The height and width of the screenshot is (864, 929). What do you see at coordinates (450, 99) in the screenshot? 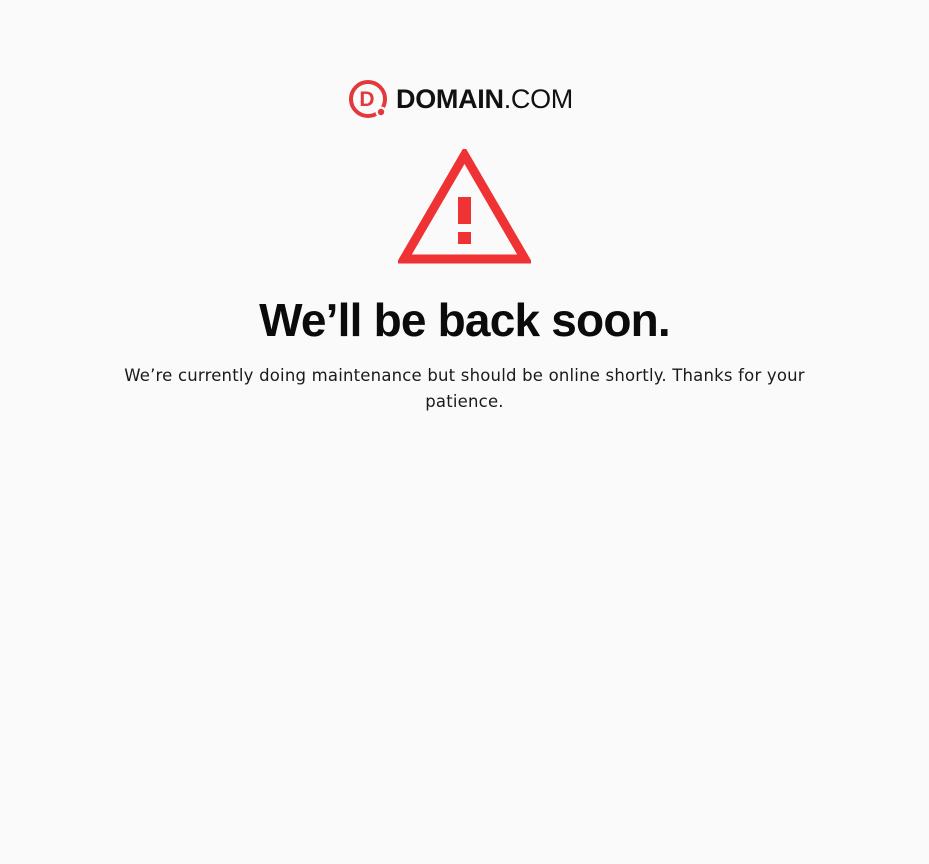
I see `brand-name-bold: DOMAIN` at bounding box center [450, 99].